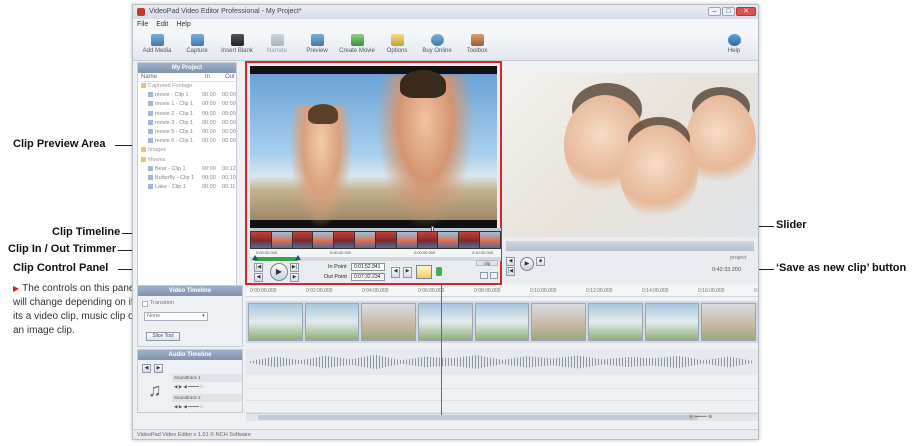 The width and height of the screenshot is (923, 446). I want to click on save-as-new-clip-button, so click(424, 272).